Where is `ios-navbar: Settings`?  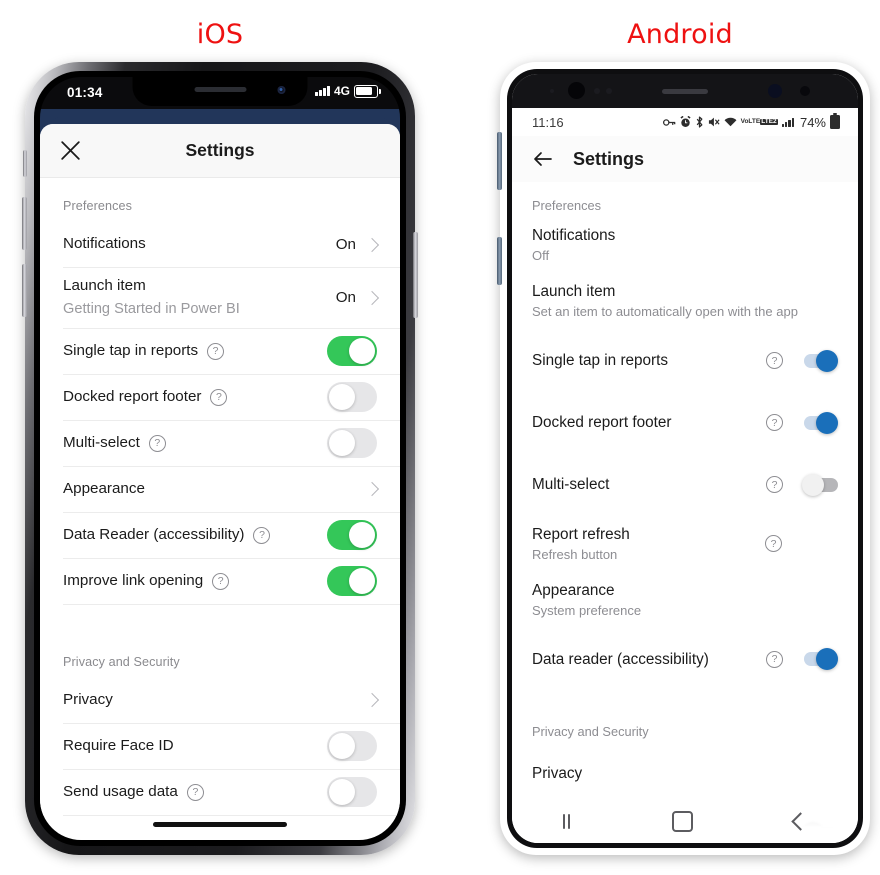 ios-navbar: Settings is located at coordinates (220, 151).